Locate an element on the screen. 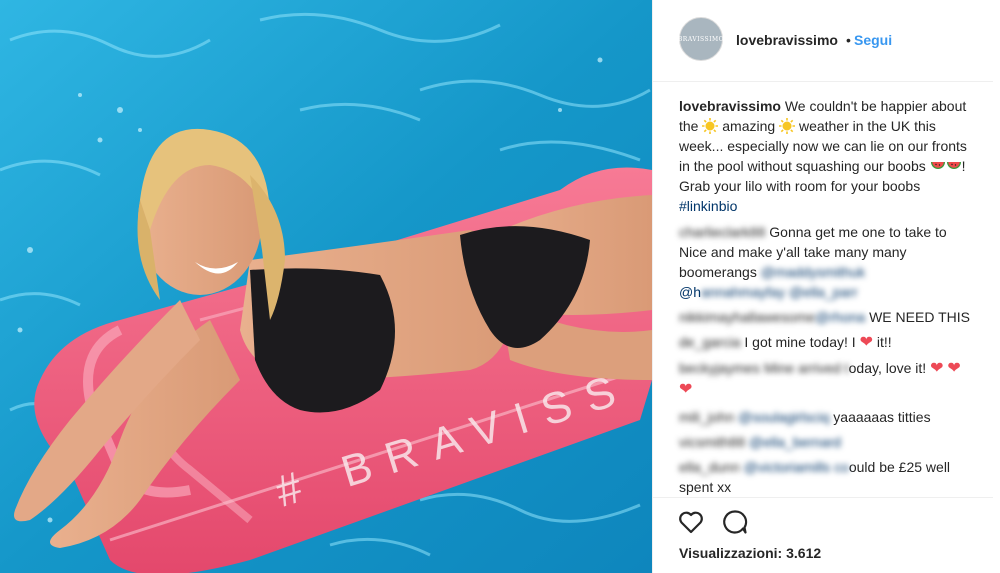 This screenshot has height=573, width=1000. author-username: lovebravissimo is located at coordinates (787, 40).